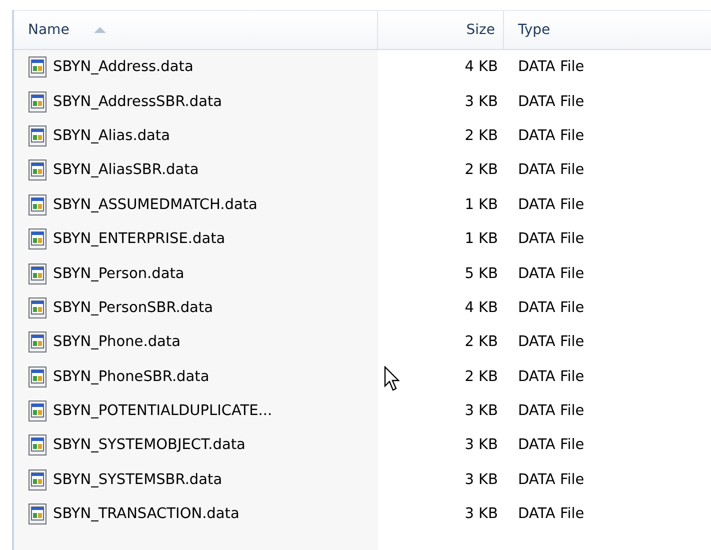  Describe the element at coordinates (111, 136) in the screenshot. I see `file-name: SBYN_Alias.data` at that location.